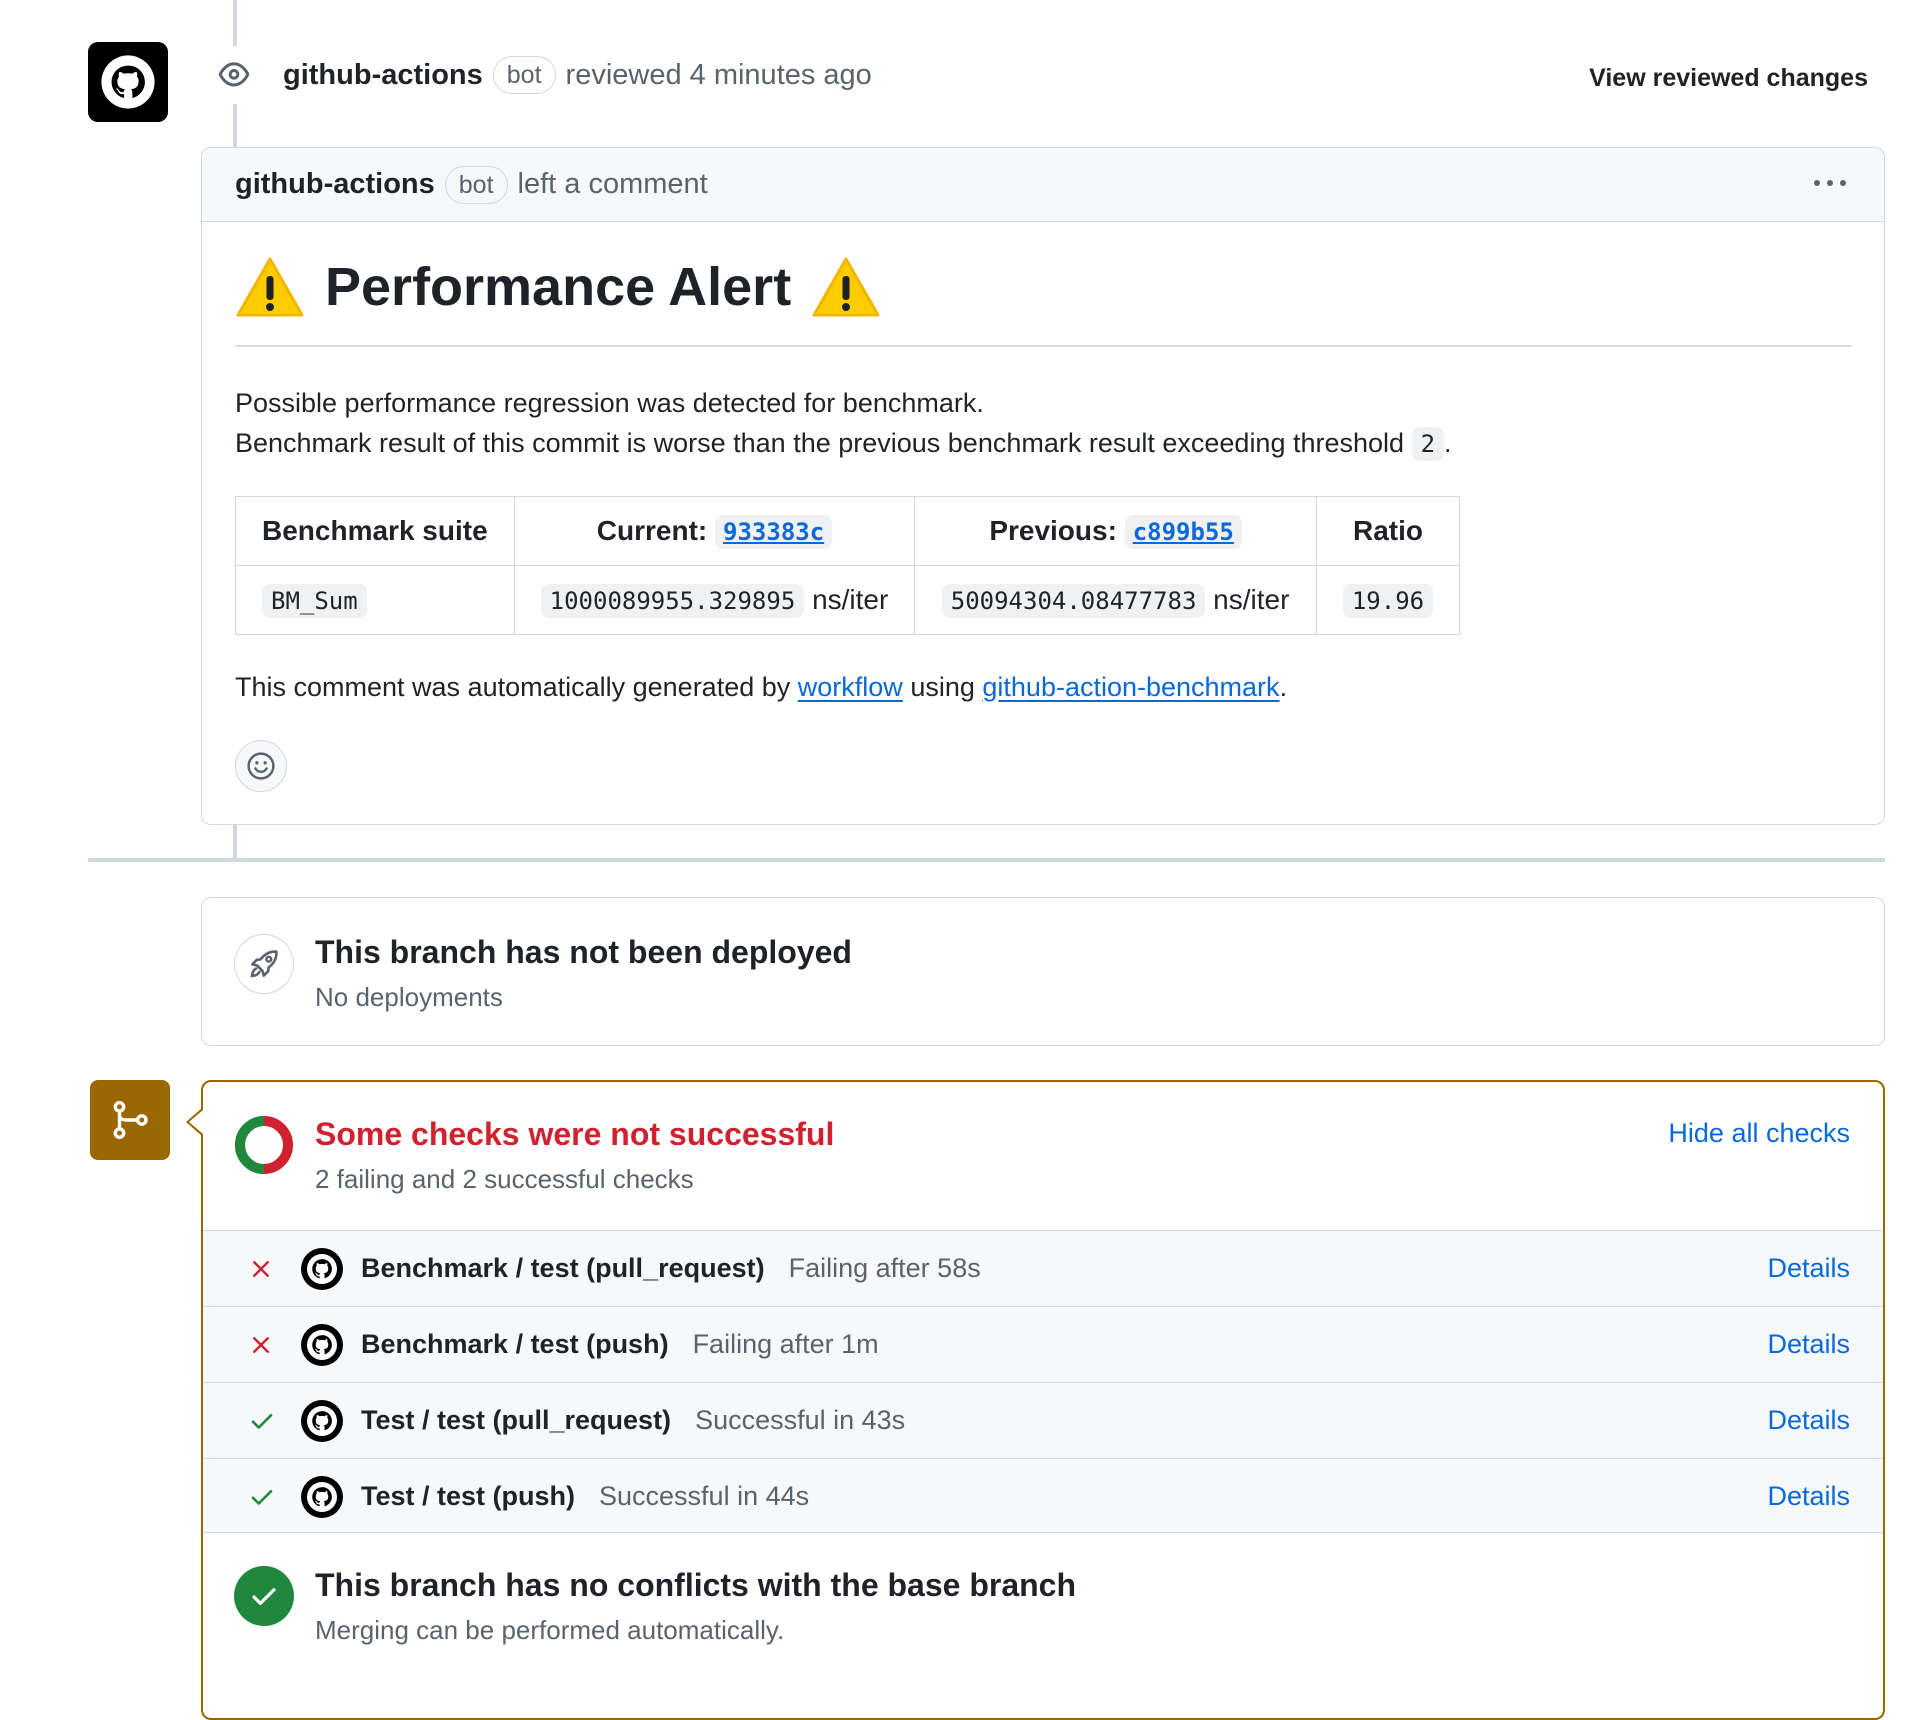  Describe the element at coordinates (264, 1145) in the screenshot. I see `checks-status-donut-icon` at that location.